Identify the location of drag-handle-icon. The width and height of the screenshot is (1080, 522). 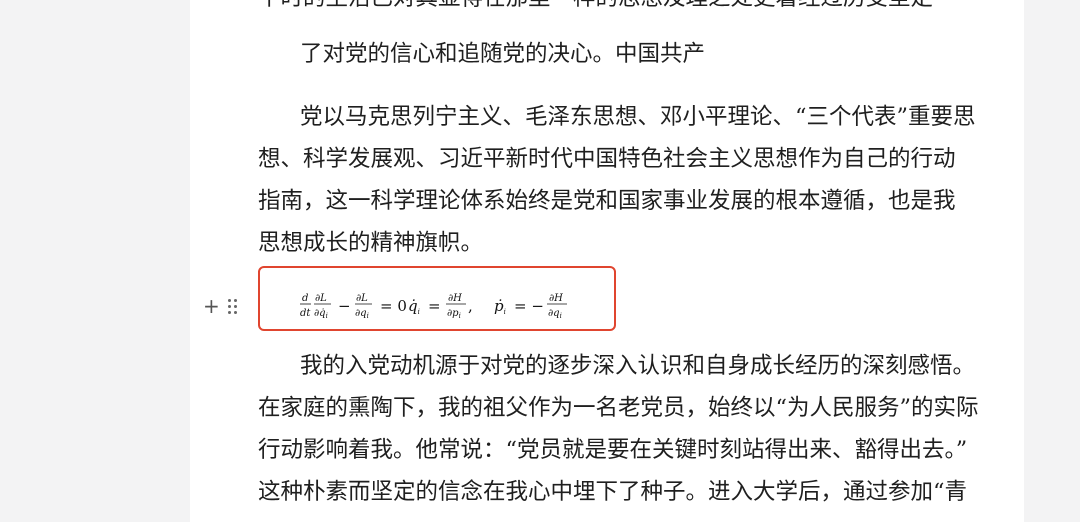
(232, 306).